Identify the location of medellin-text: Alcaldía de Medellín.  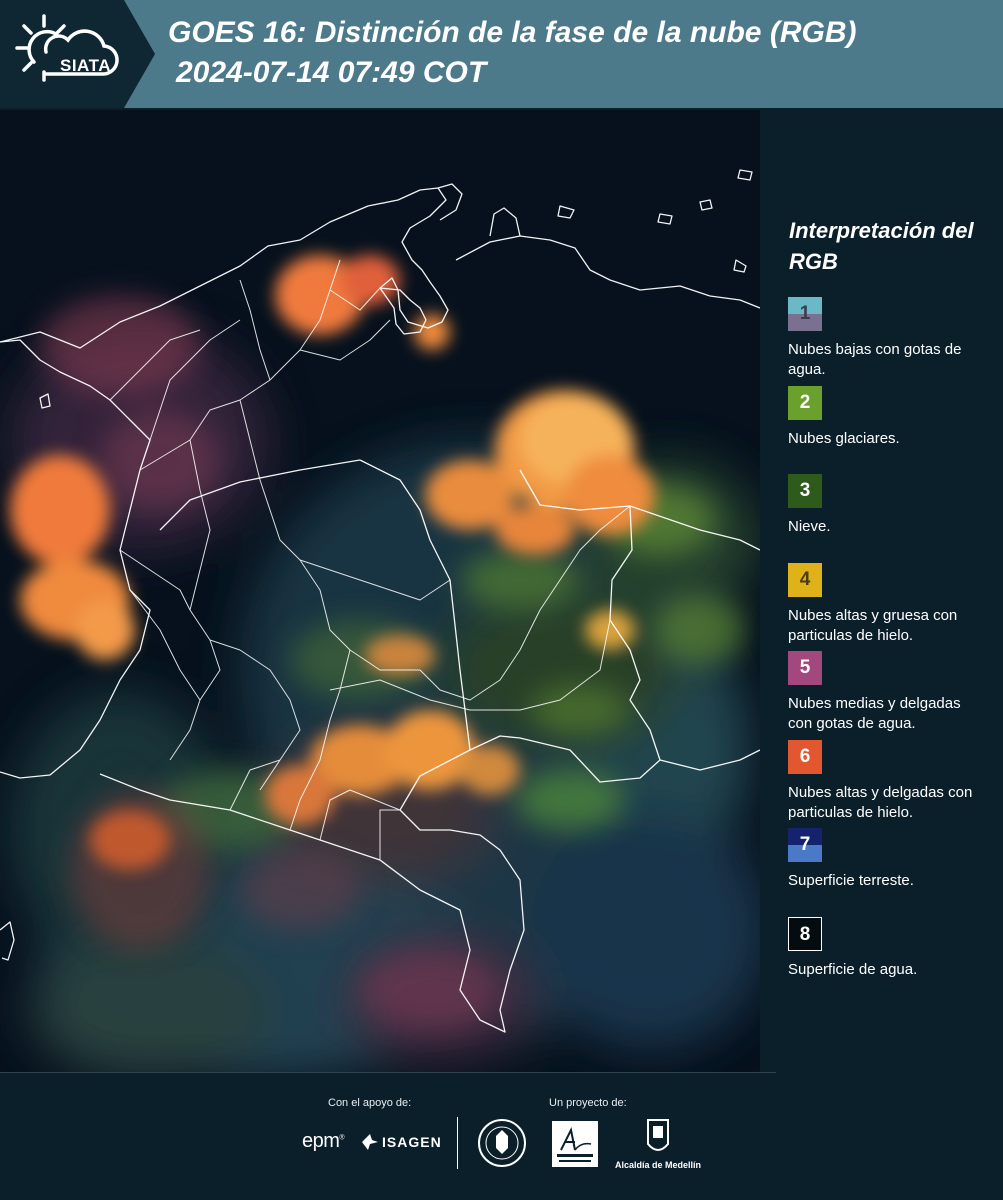
(658, 1165).